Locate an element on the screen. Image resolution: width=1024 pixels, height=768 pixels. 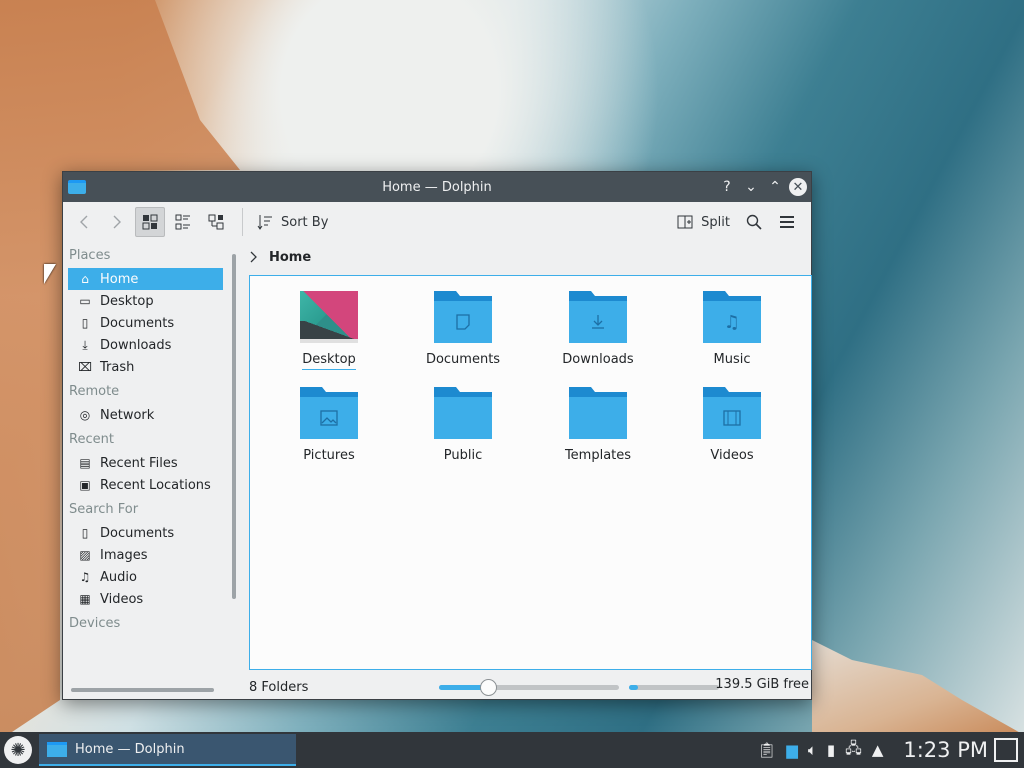
folder-item-videos: Videos is located at coordinates (732, 425).